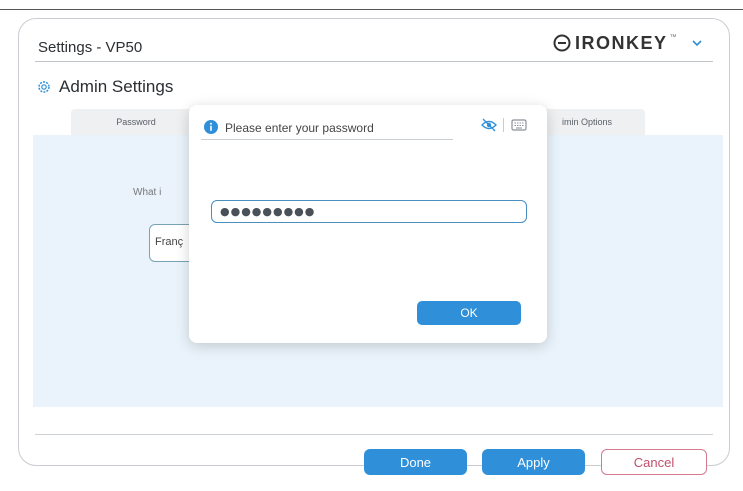 Image resolution: width=743 pixels, height=491 pixels. I want to click on section-header: Admin Settings, so click(105, 87).